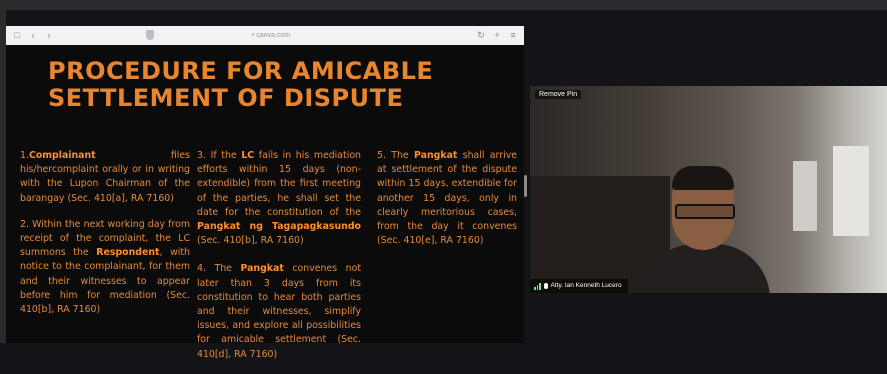 The image size is (887, 374). Describe the element at coordinates (481, 35) in the screenshot. I see `share-icon: ↻` at that location.